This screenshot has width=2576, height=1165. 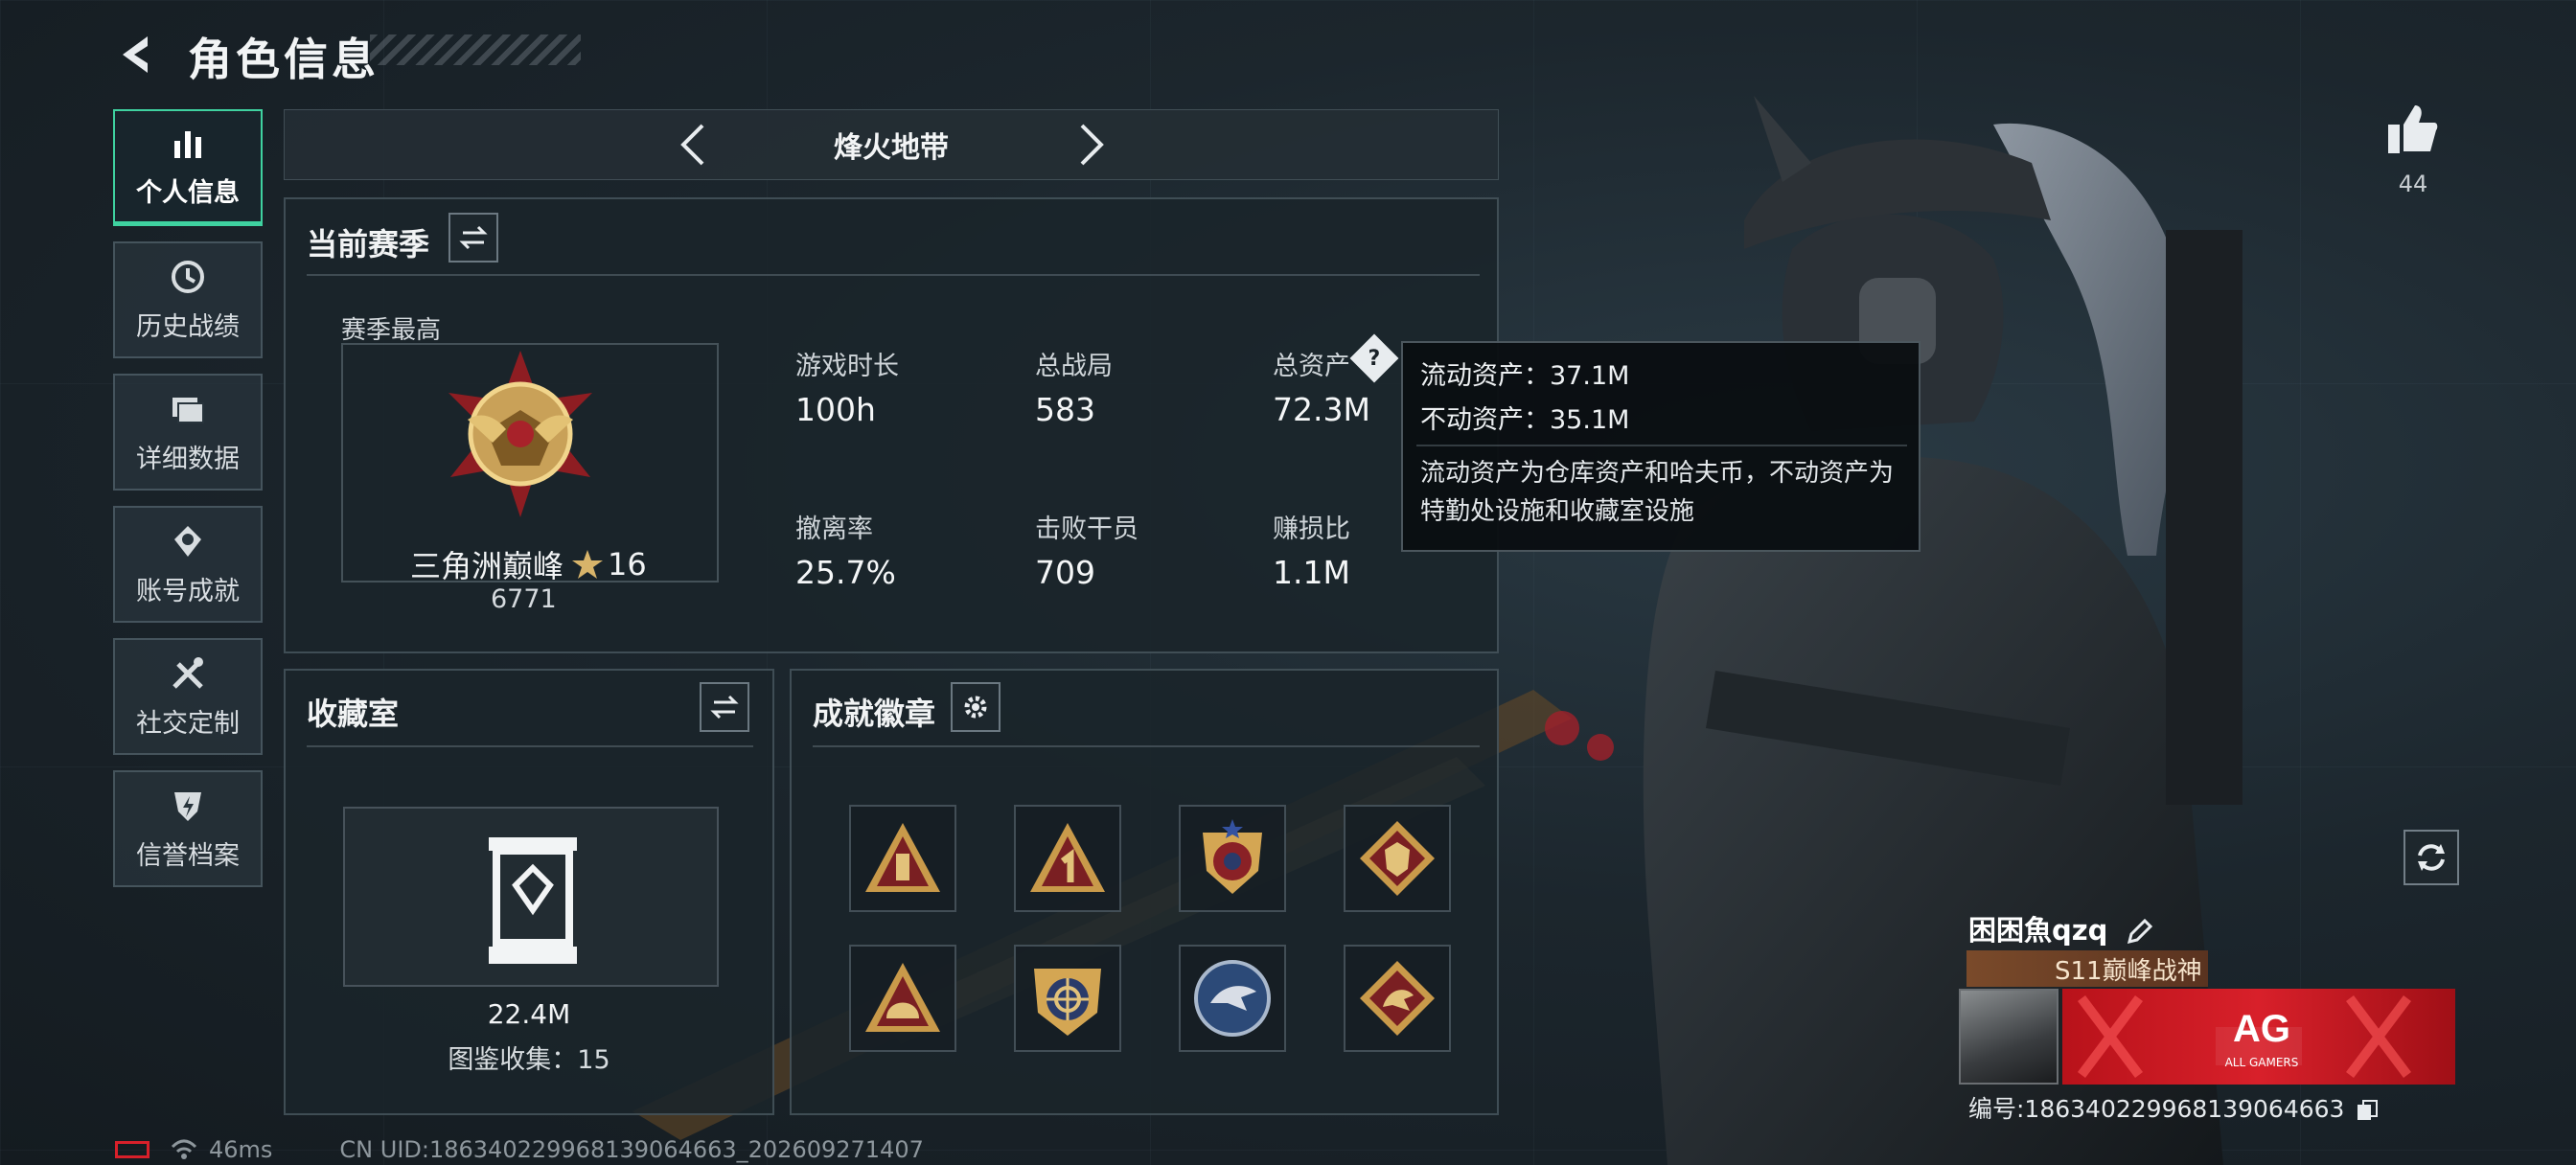 What do you see at coordinates (137, 55) in the screenshot?
I see `back-arrow-icon` at bounding box center [137, 55].